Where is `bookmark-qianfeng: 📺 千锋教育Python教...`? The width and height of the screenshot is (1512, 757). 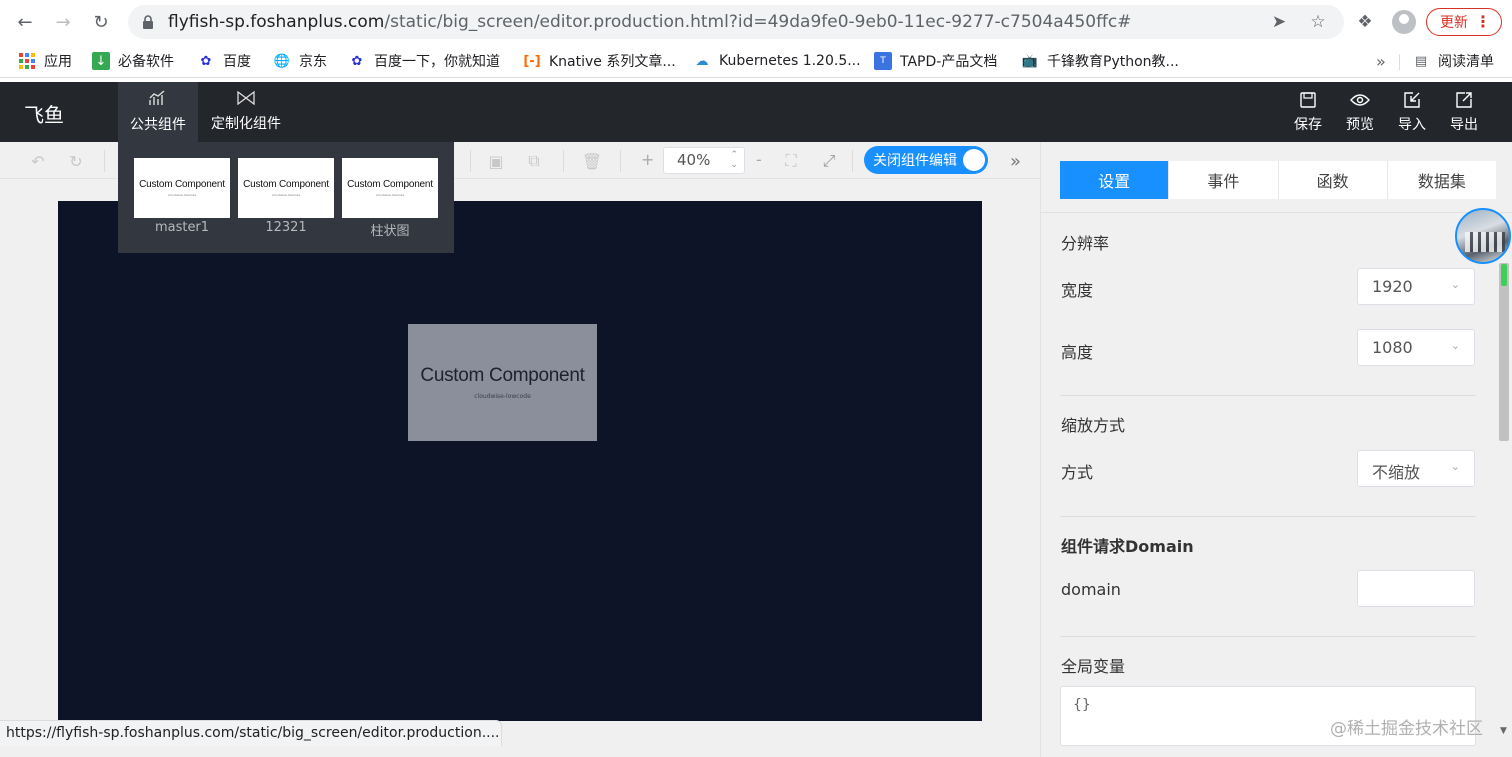
bookmark-qianfeng: 📺 千锋教育Python教... is located at coordinates (1100, 61).